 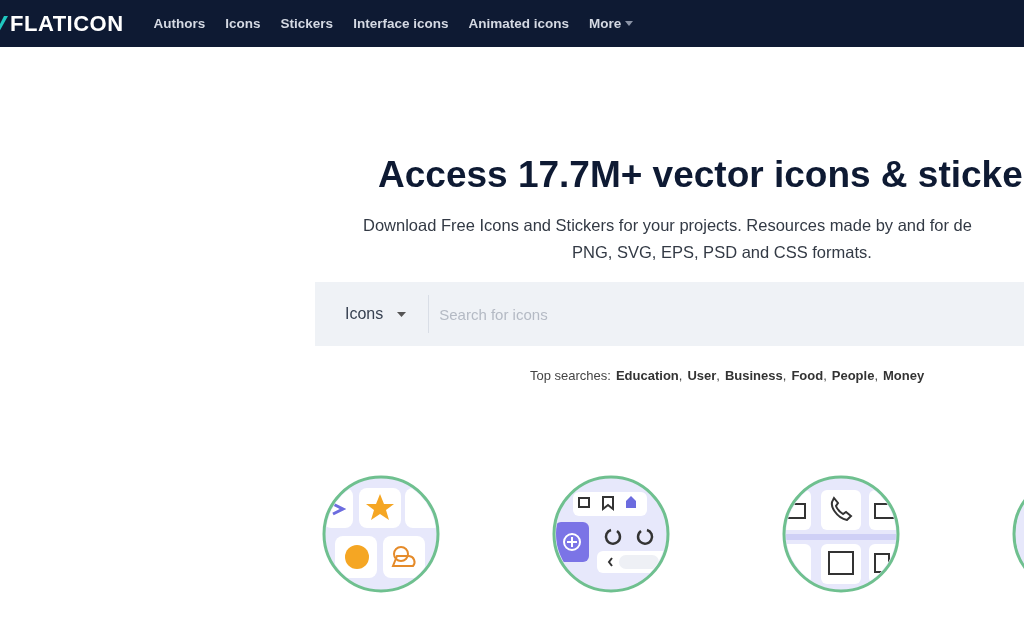 What do you see at coordinates (647, 375) in the screenshot?
I see `search-term-link: Education` at bounding box center [647, 375].